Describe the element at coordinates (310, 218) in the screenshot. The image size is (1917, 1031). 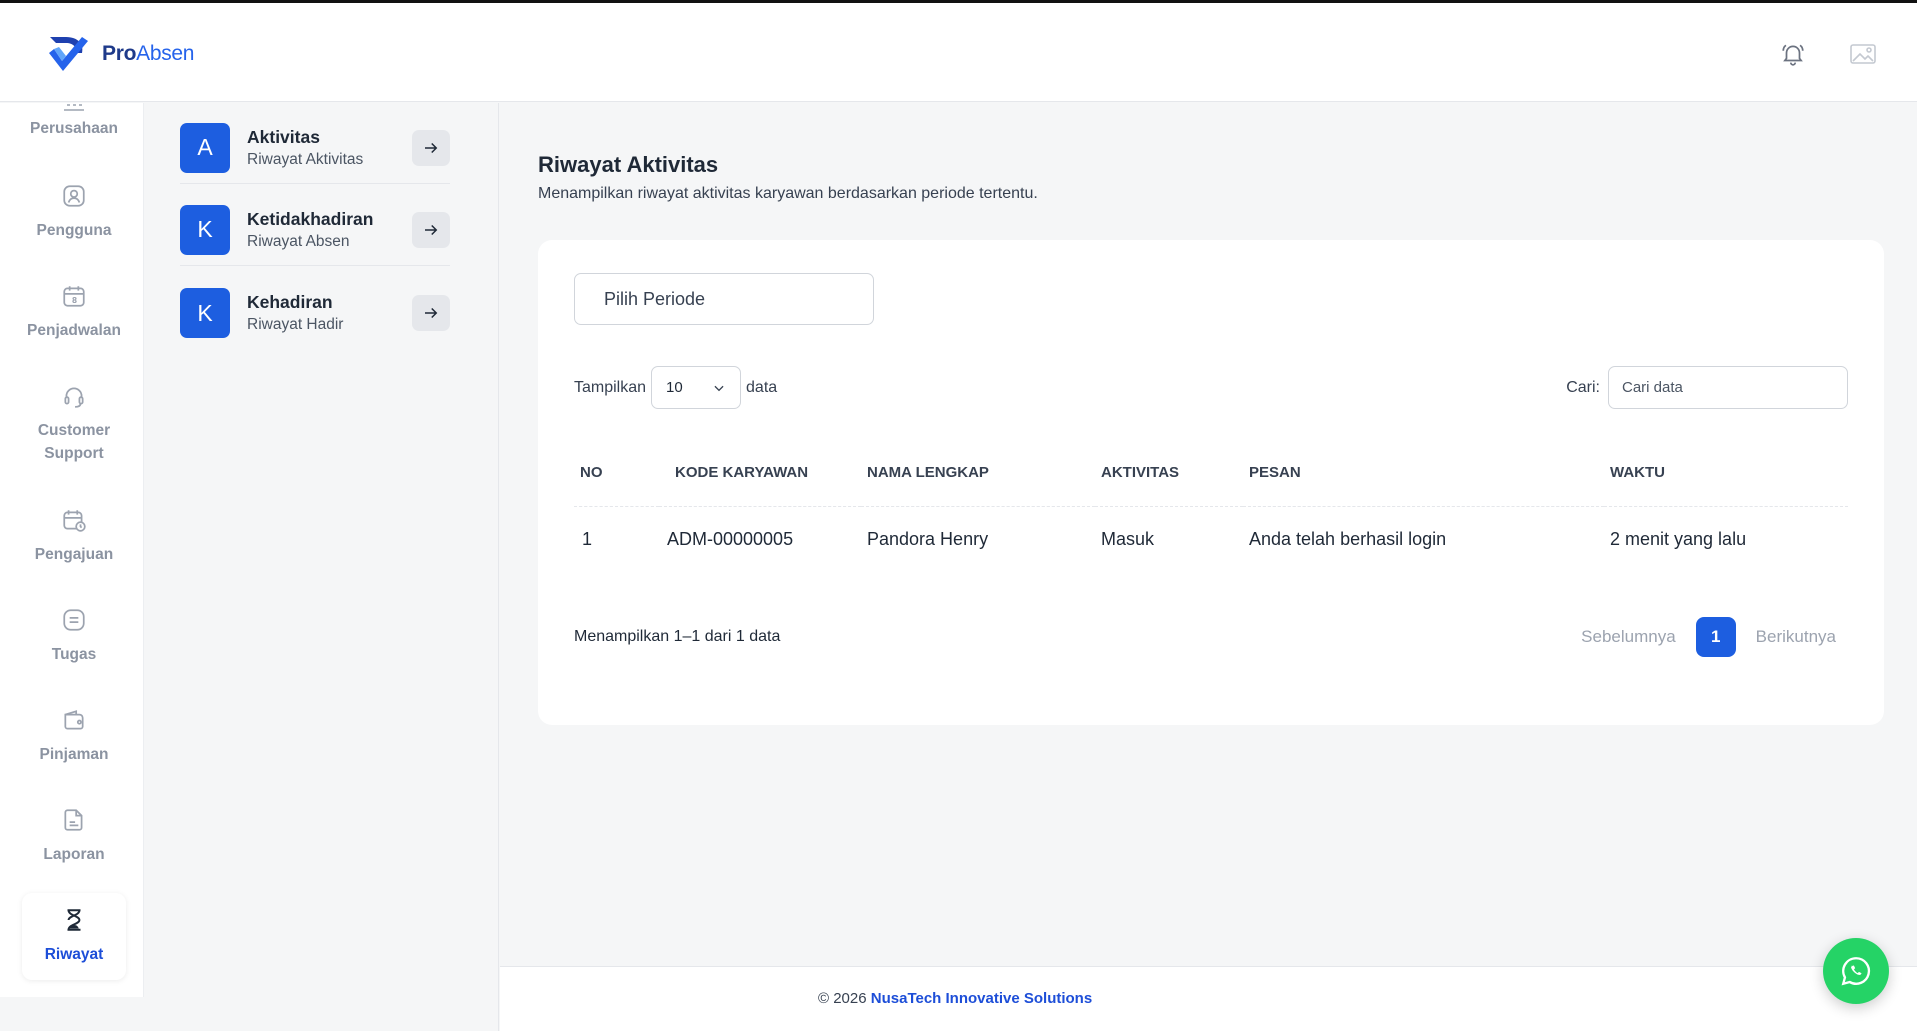
I see `submenu-title: Ketidakhadiran` at that location.